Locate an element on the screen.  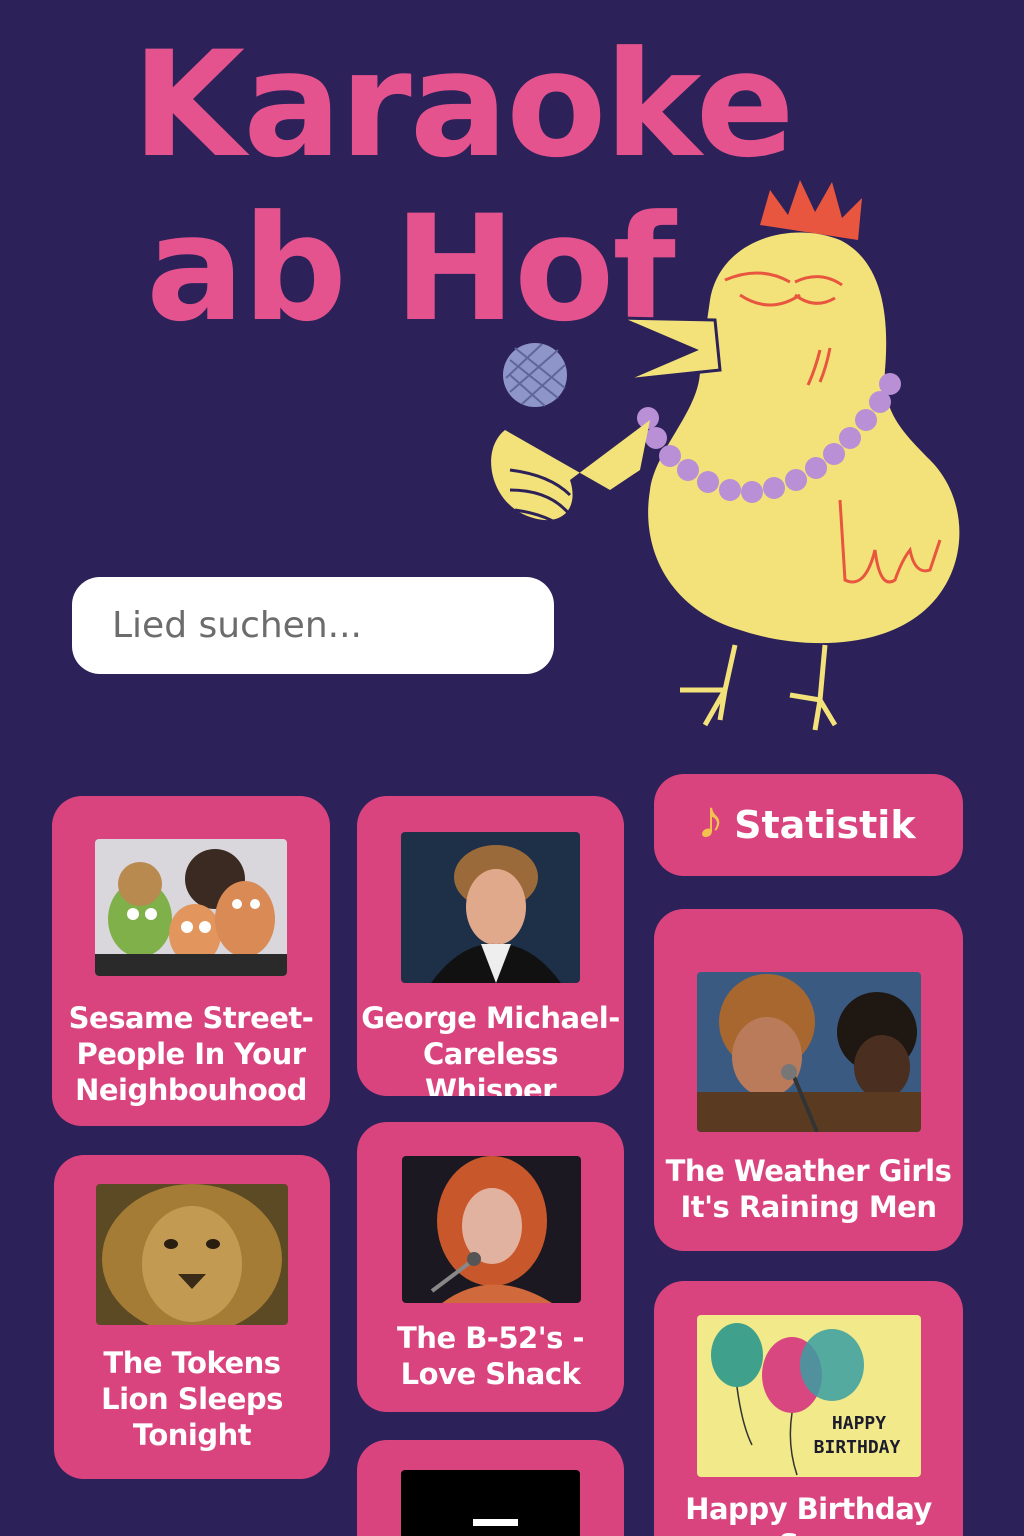
song-label-sesame-street: Sesame Street- People In Your Neighbouhood is located at coordinates (191, 1054).